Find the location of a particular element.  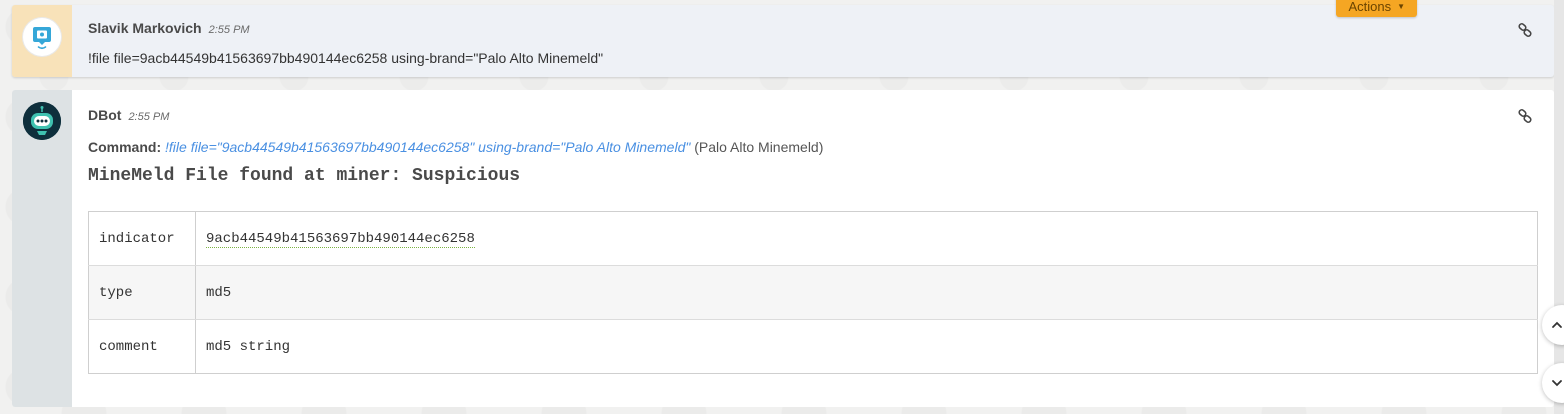

table-key: type is located at coordinates (142, 292).